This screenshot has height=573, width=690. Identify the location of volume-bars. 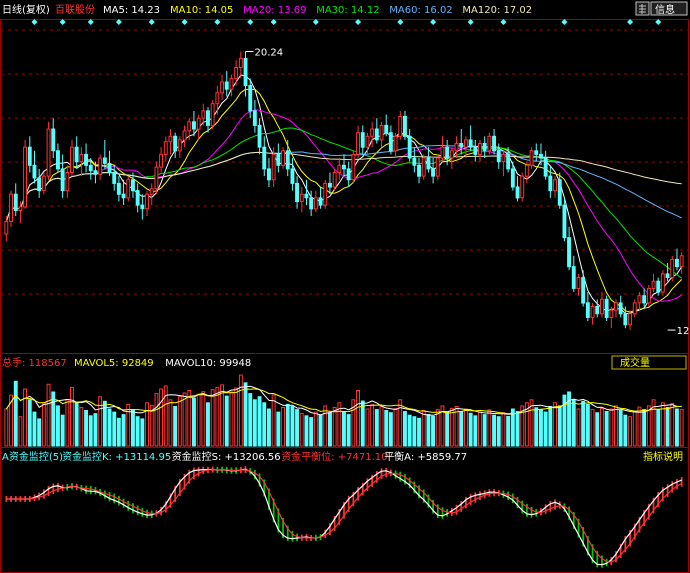
(344, 410).